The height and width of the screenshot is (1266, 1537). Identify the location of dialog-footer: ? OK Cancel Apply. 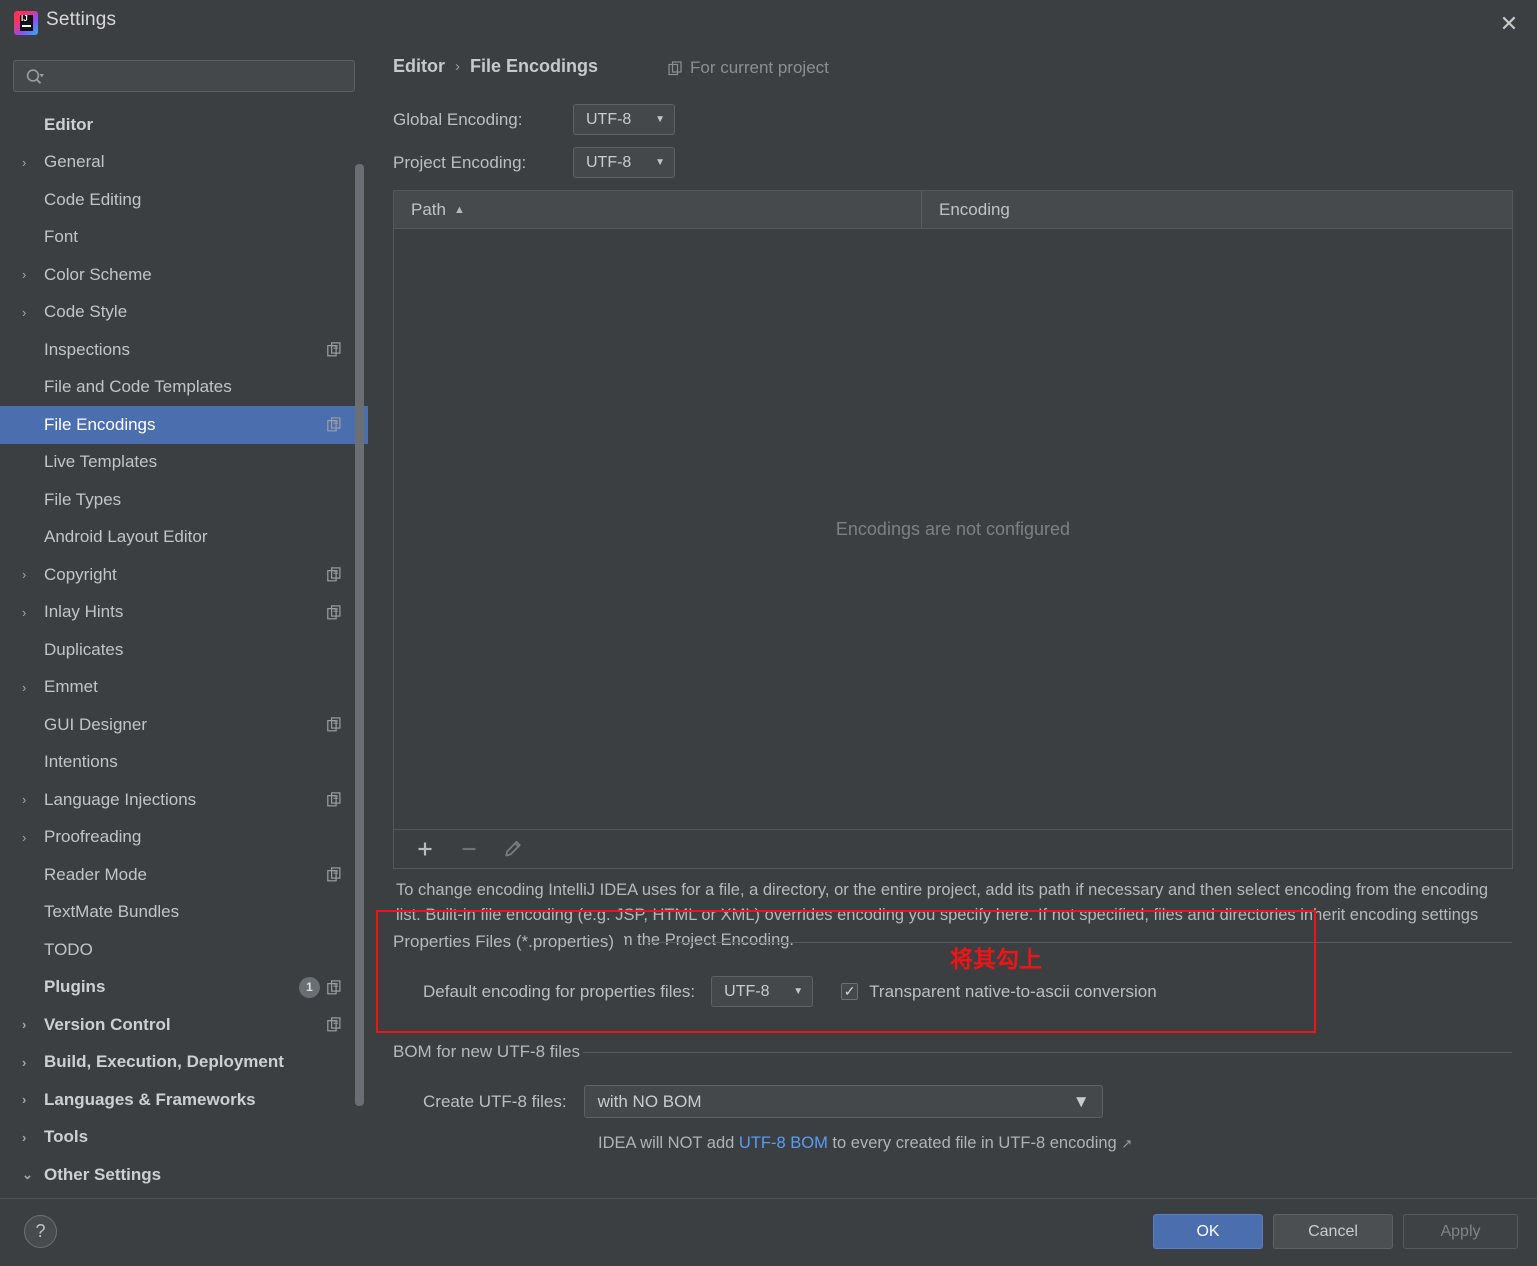
(768, 1232).